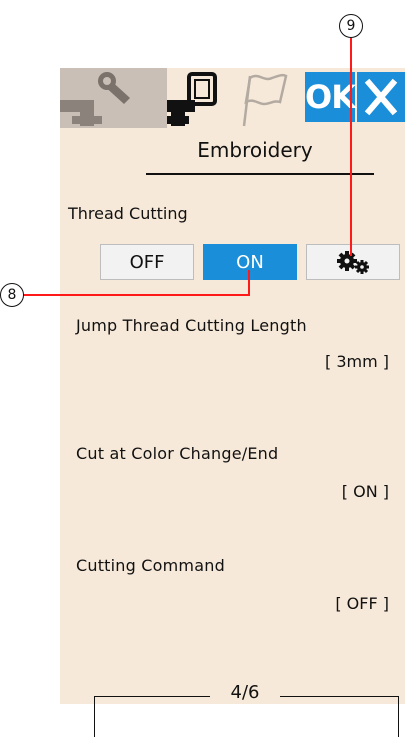  I want to click on close-button, so click(381, 97).